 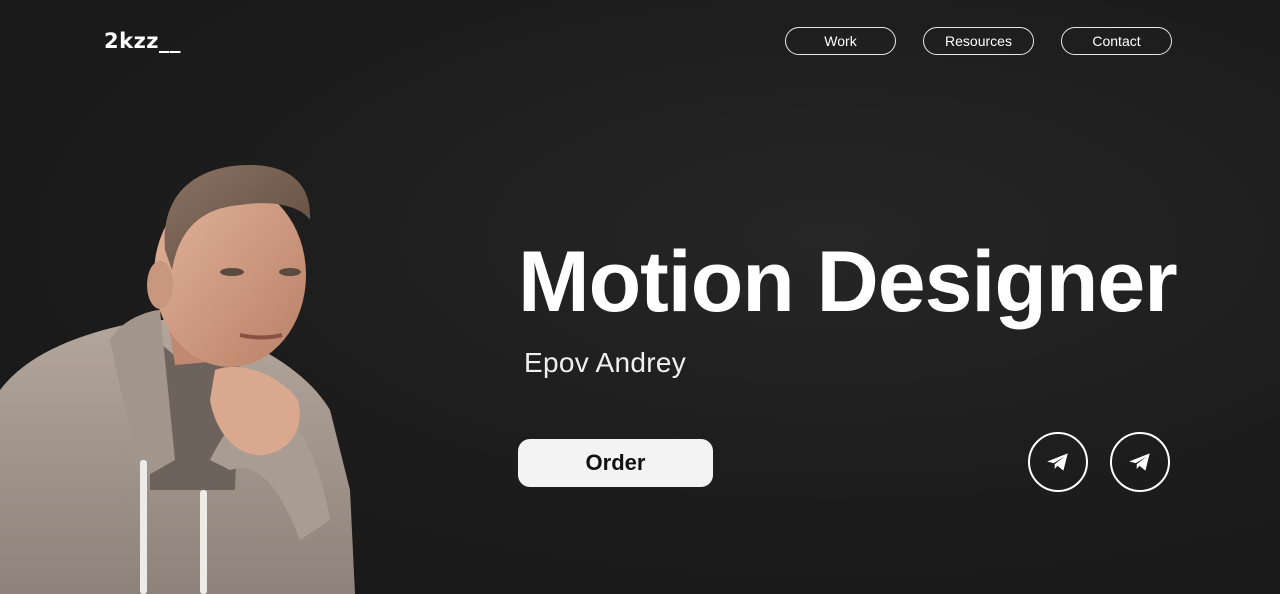 What do you see at coordinates (1116, 41) in the screenshot?
I see `nav-contact-button: Contact` at bounding box center [1116, 41].